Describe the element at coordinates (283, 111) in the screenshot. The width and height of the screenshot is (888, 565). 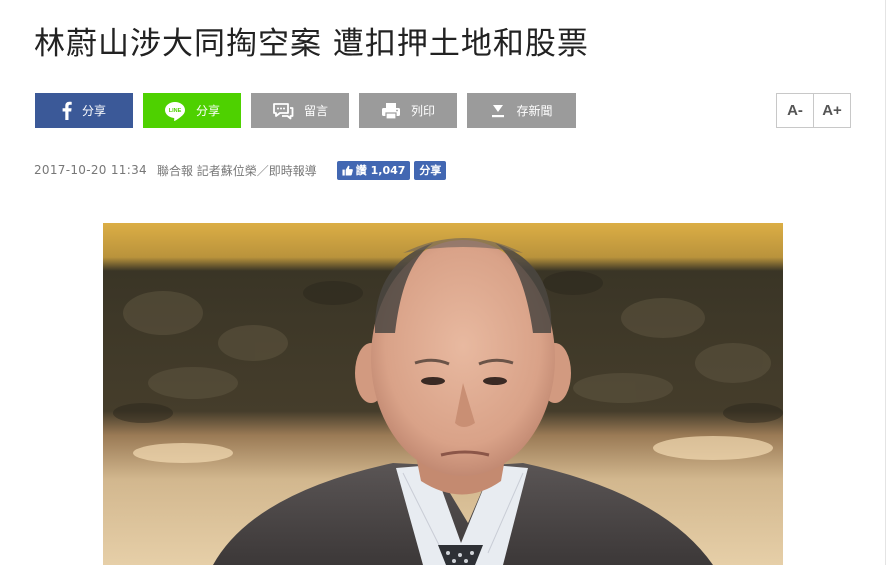
I see `comment-icon` at that location.